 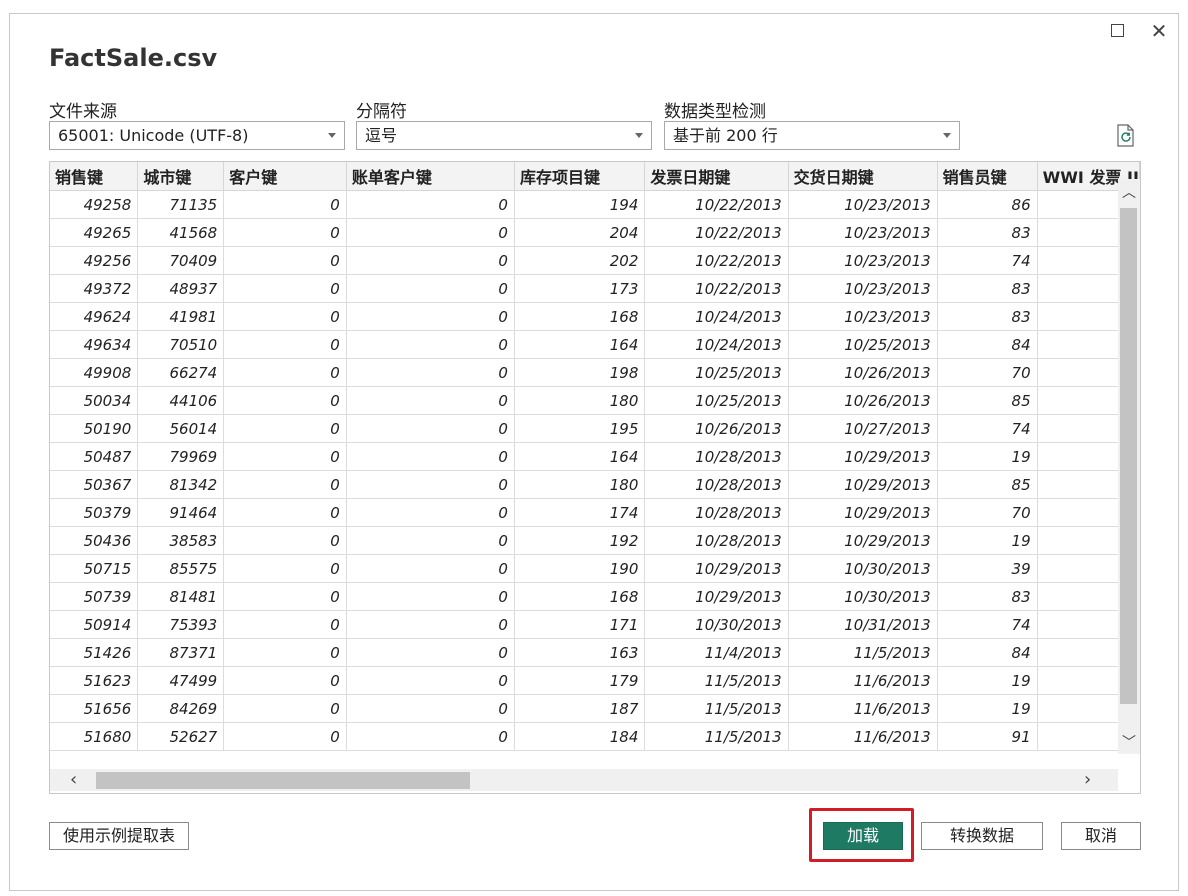 What do you see at coordinates (181, 736) in the screenshot?
I see `table-cell: 52627` at bounding box center [181, 736].